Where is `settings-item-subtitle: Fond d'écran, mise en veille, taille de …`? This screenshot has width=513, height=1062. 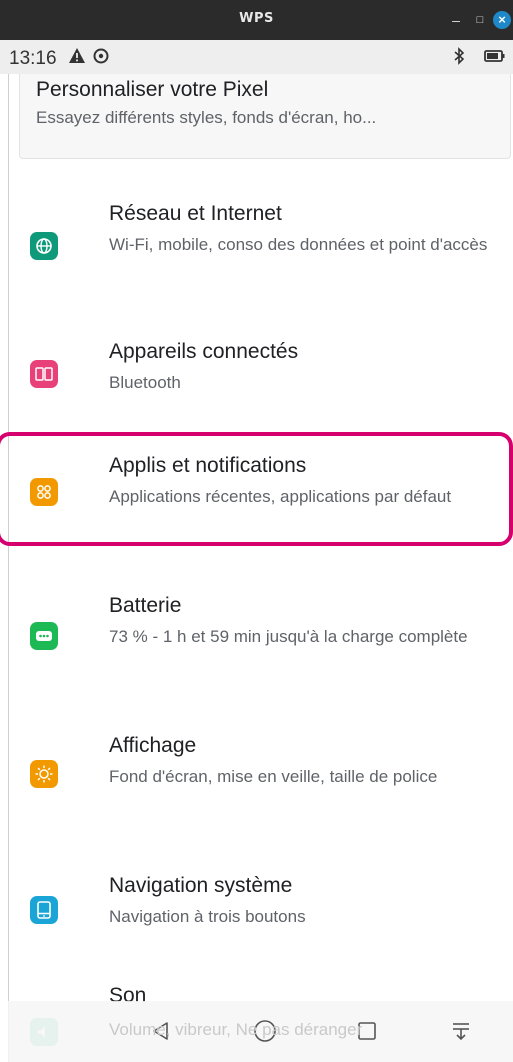 settings-item-subtitle: Fond d'écran, mise en veille, taille de … is located at coordinates (273, 776).